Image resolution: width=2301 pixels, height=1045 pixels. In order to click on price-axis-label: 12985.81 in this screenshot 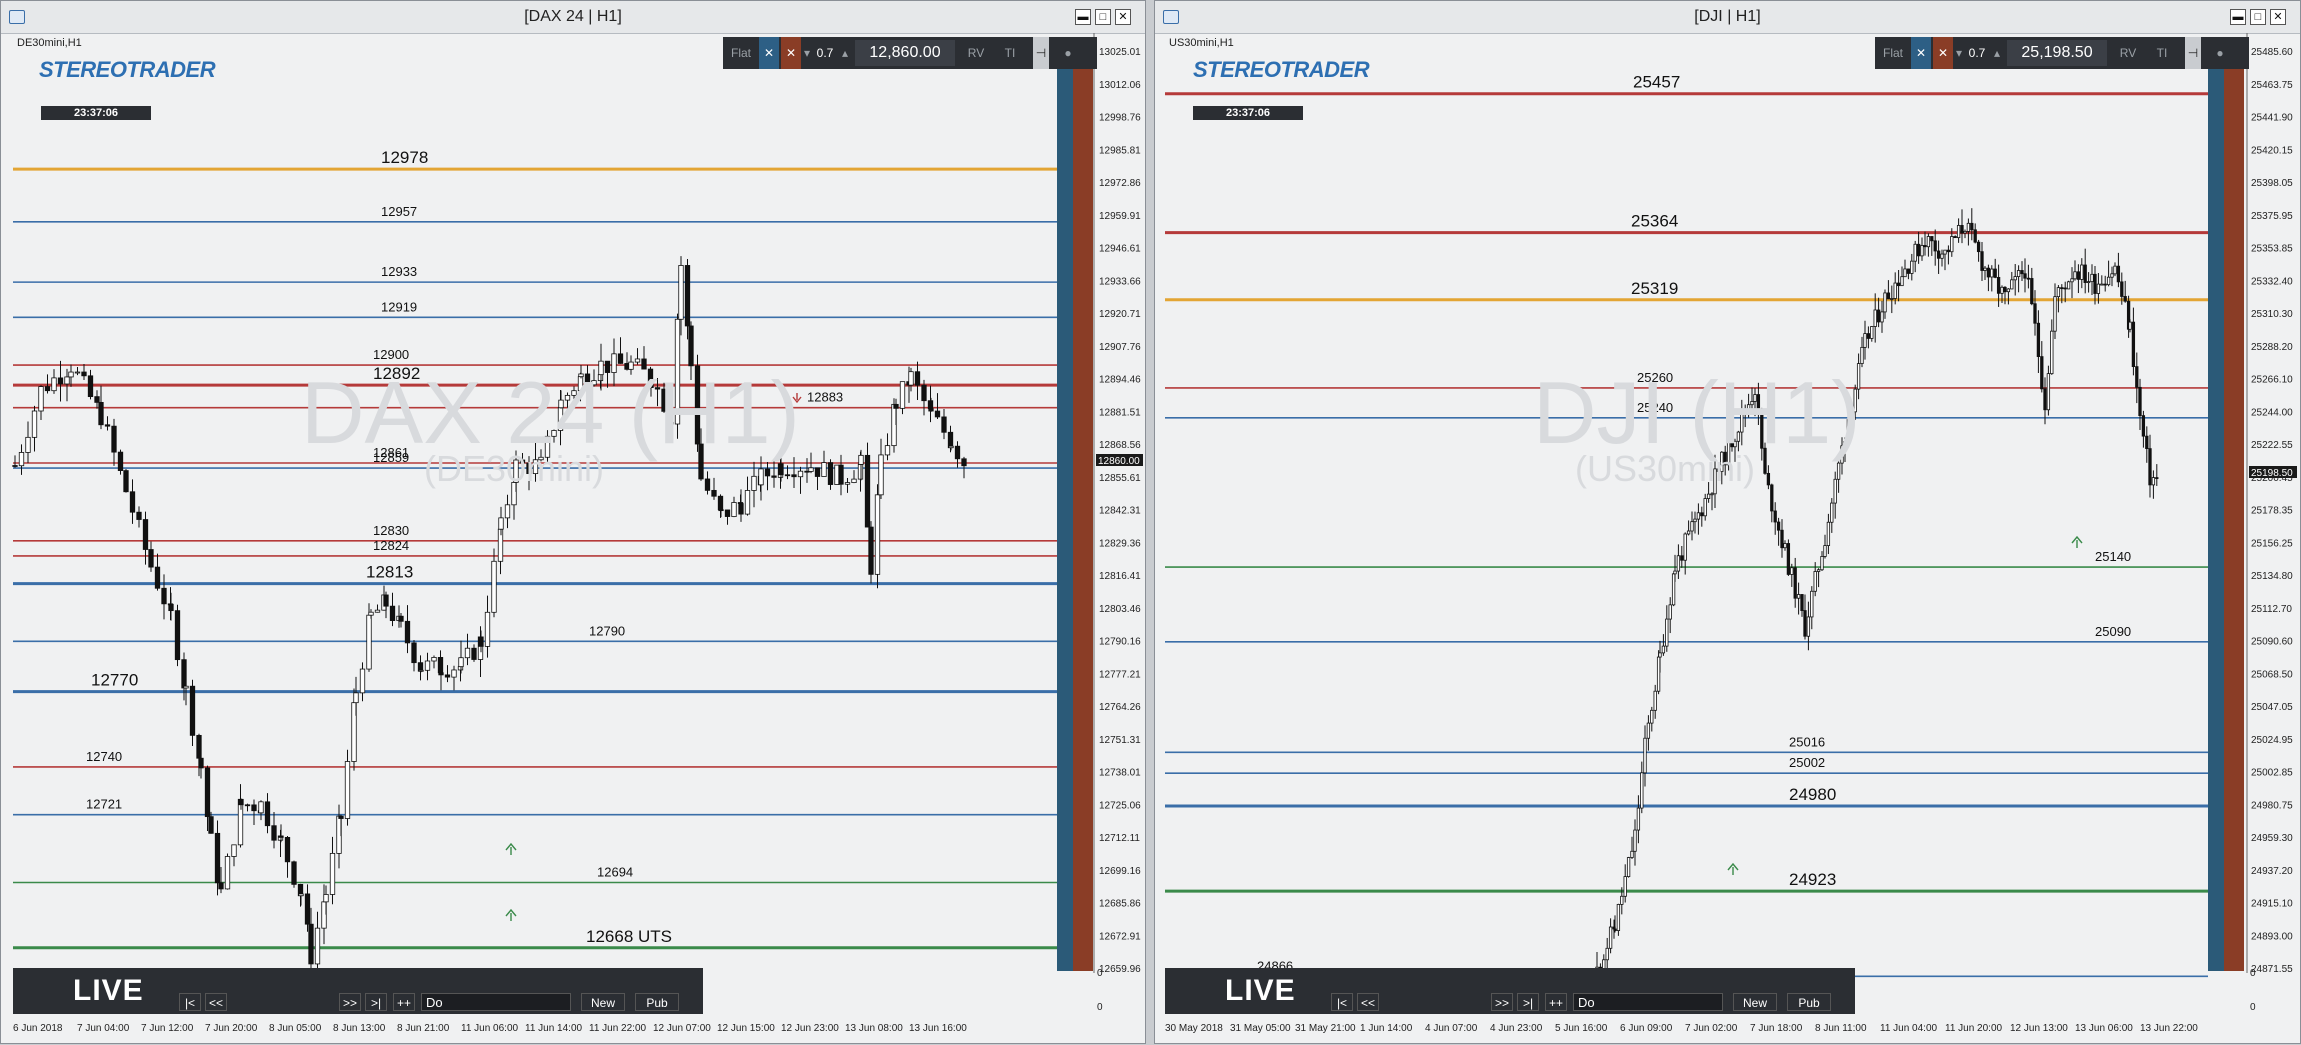, I will do `click(1120, 150)`.